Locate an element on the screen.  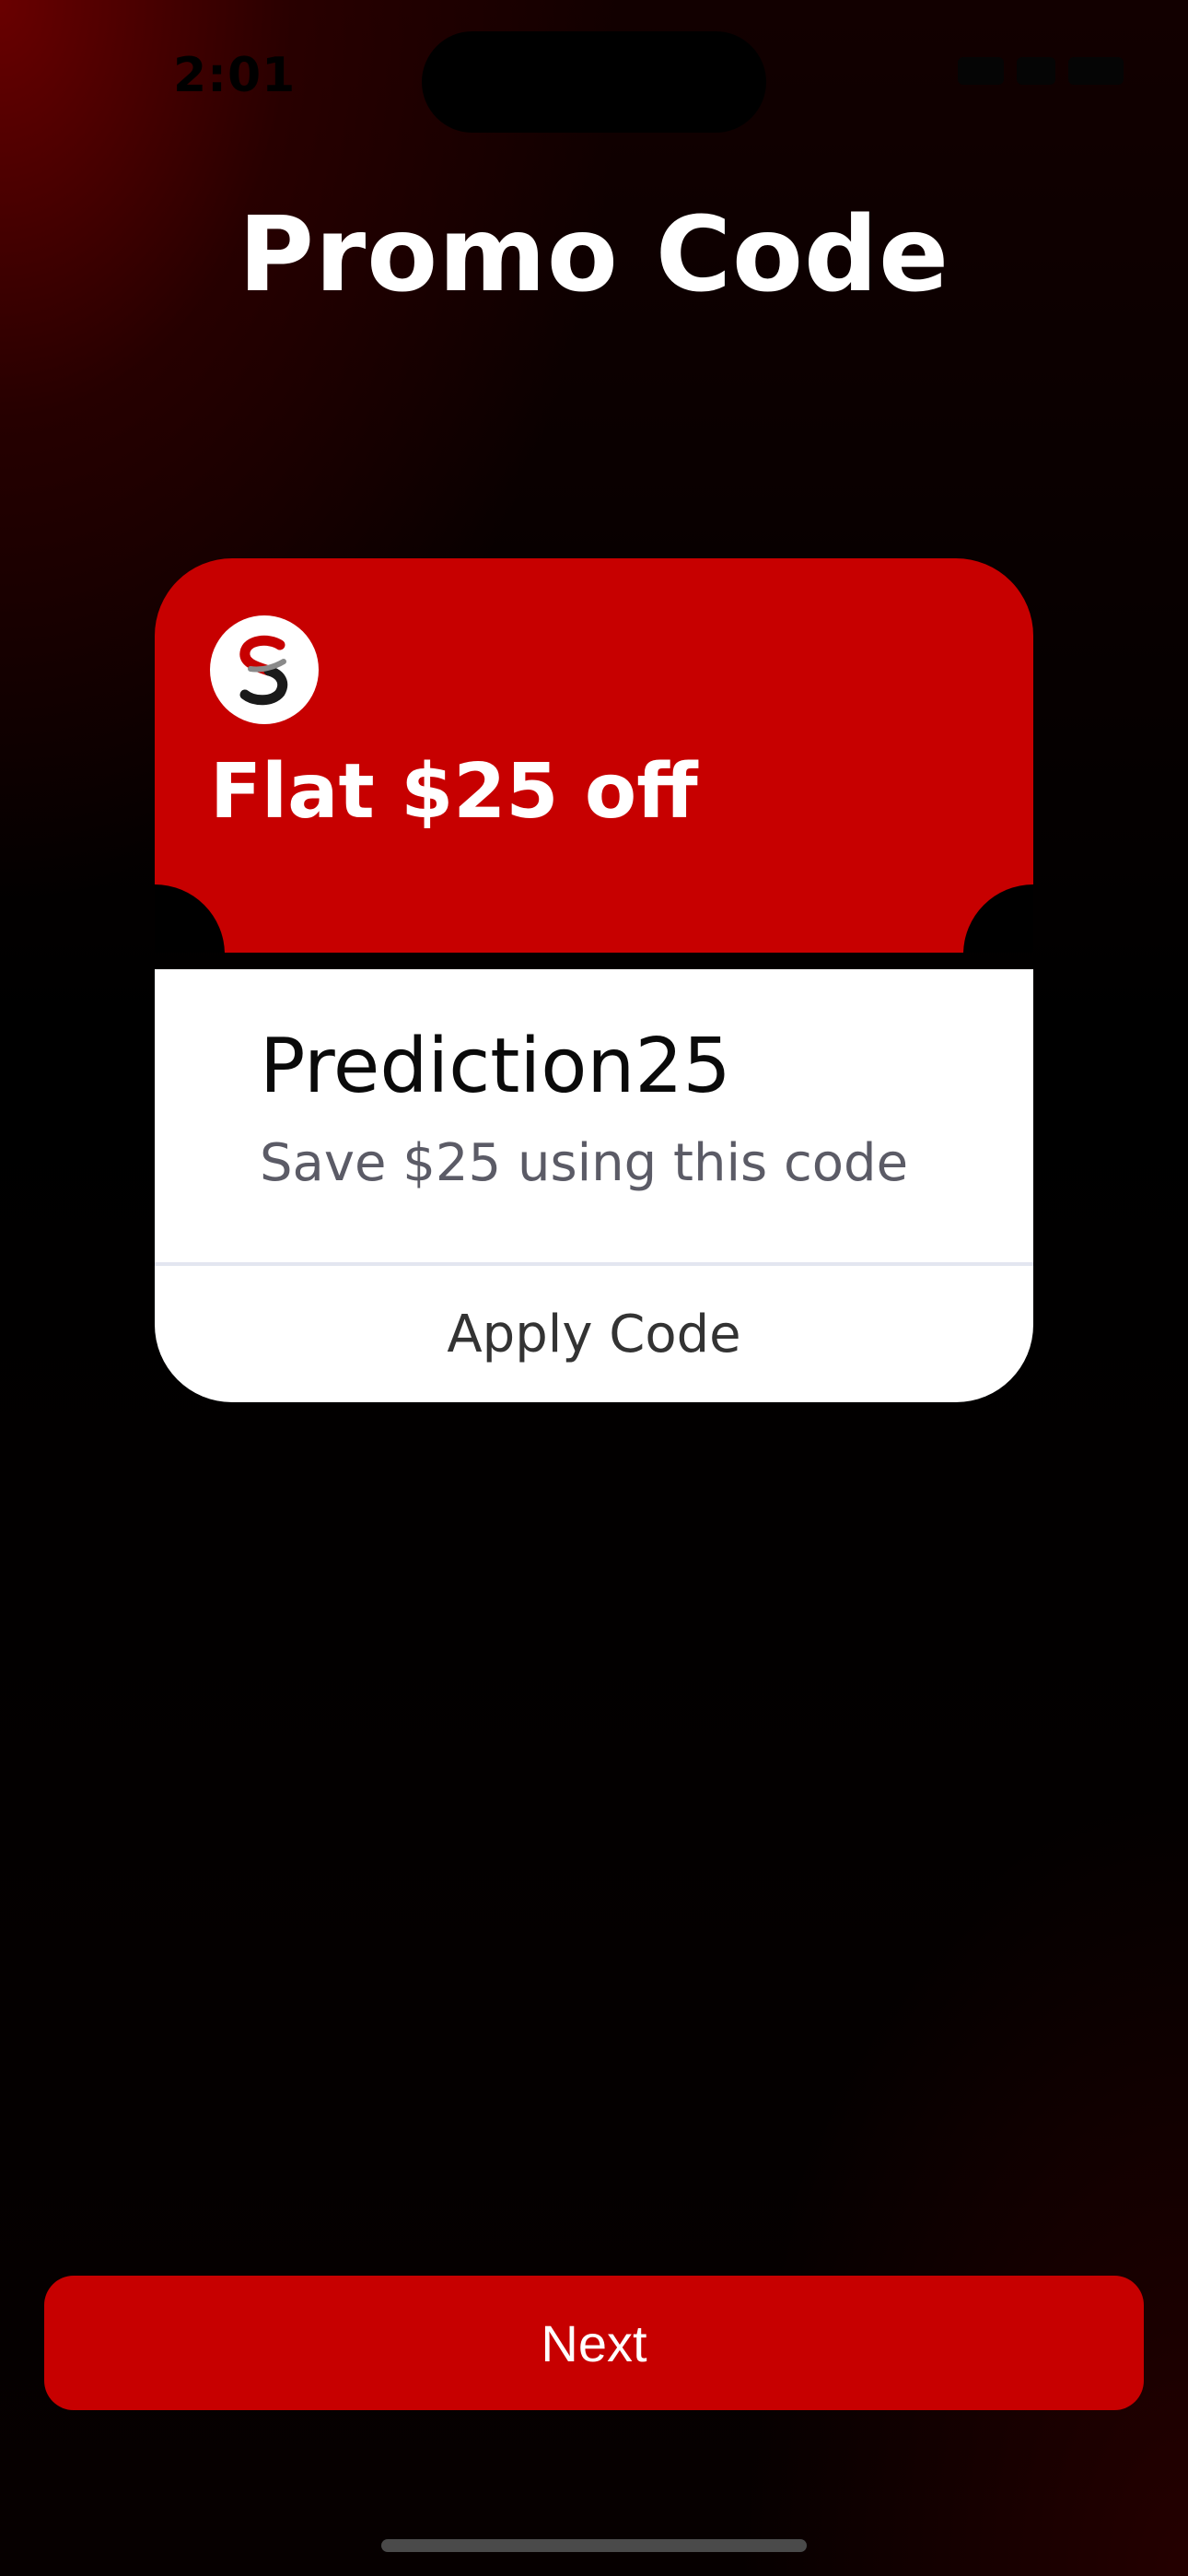
home-indicator is located at coordinates (594, 2545).